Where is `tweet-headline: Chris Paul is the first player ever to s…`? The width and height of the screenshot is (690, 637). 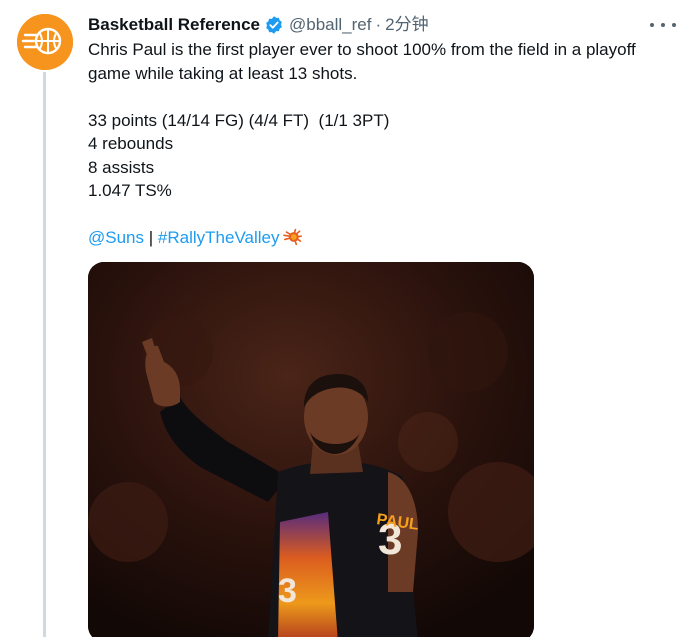
tweet-headline: Chris Paul is the first player ever to s… is located at coordinates (362, 61).